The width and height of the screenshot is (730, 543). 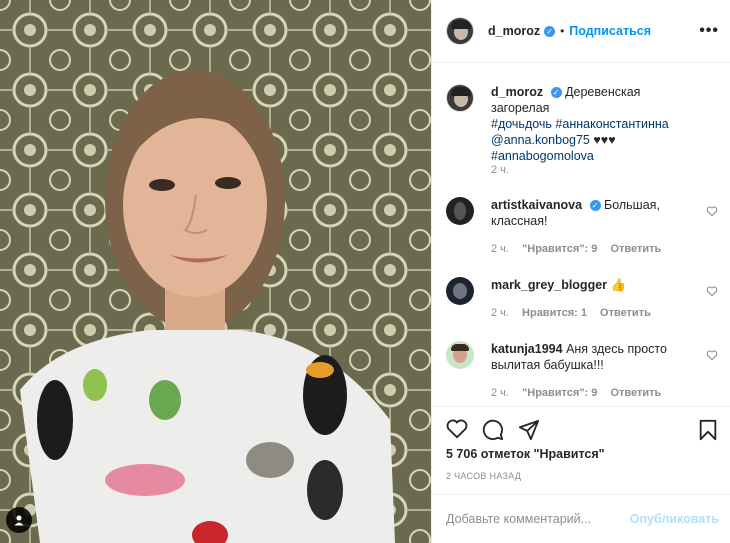 What do you see at coordinates (525, 454) in the screenshot?
I see `likes-count: 5 706 отметок "Нравится"` at bounding box center [525, 454].